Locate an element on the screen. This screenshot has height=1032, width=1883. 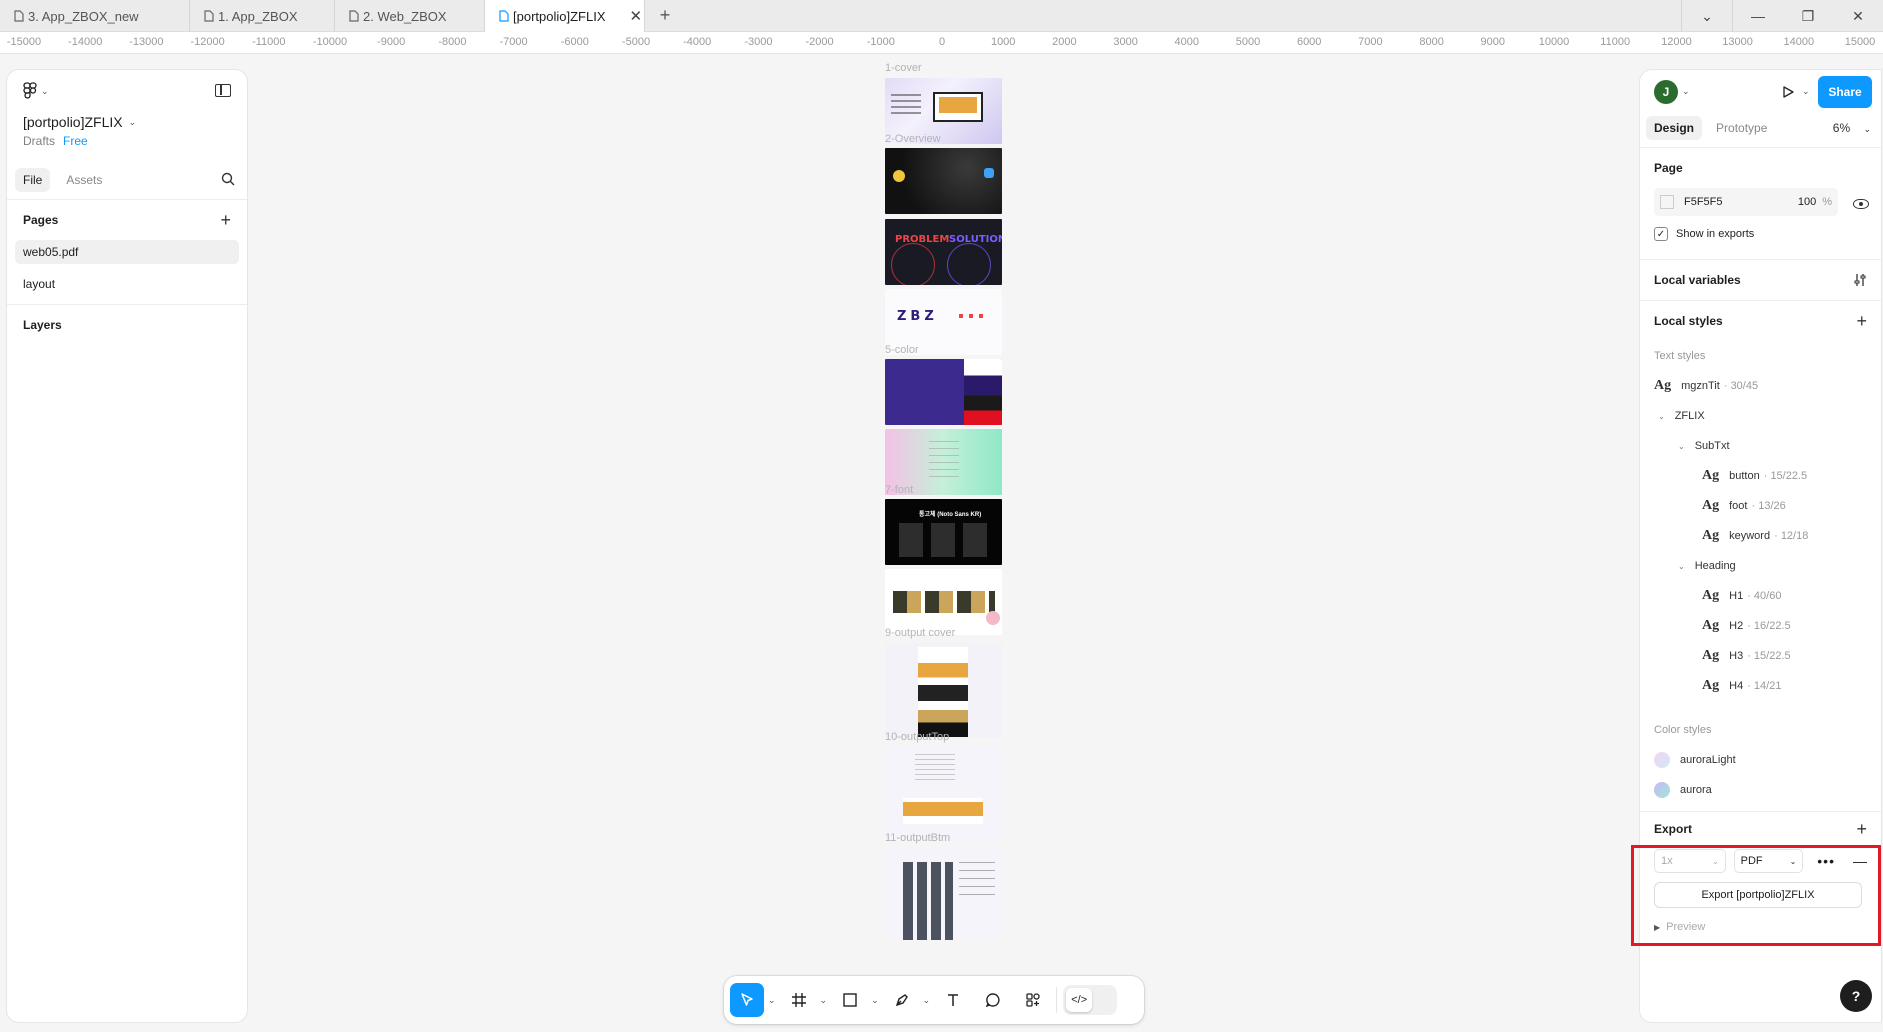
present-button is located at coordinates (1788, 92).